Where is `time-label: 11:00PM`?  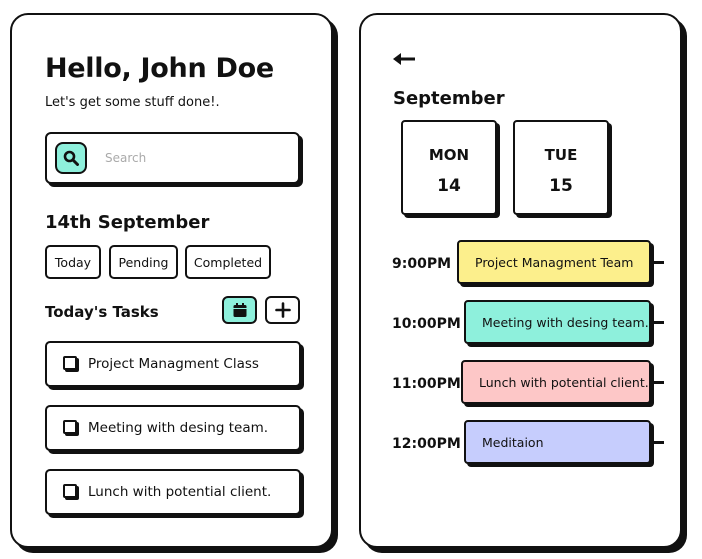 time-label: 11:00PM is located at coordinates (426, 384).